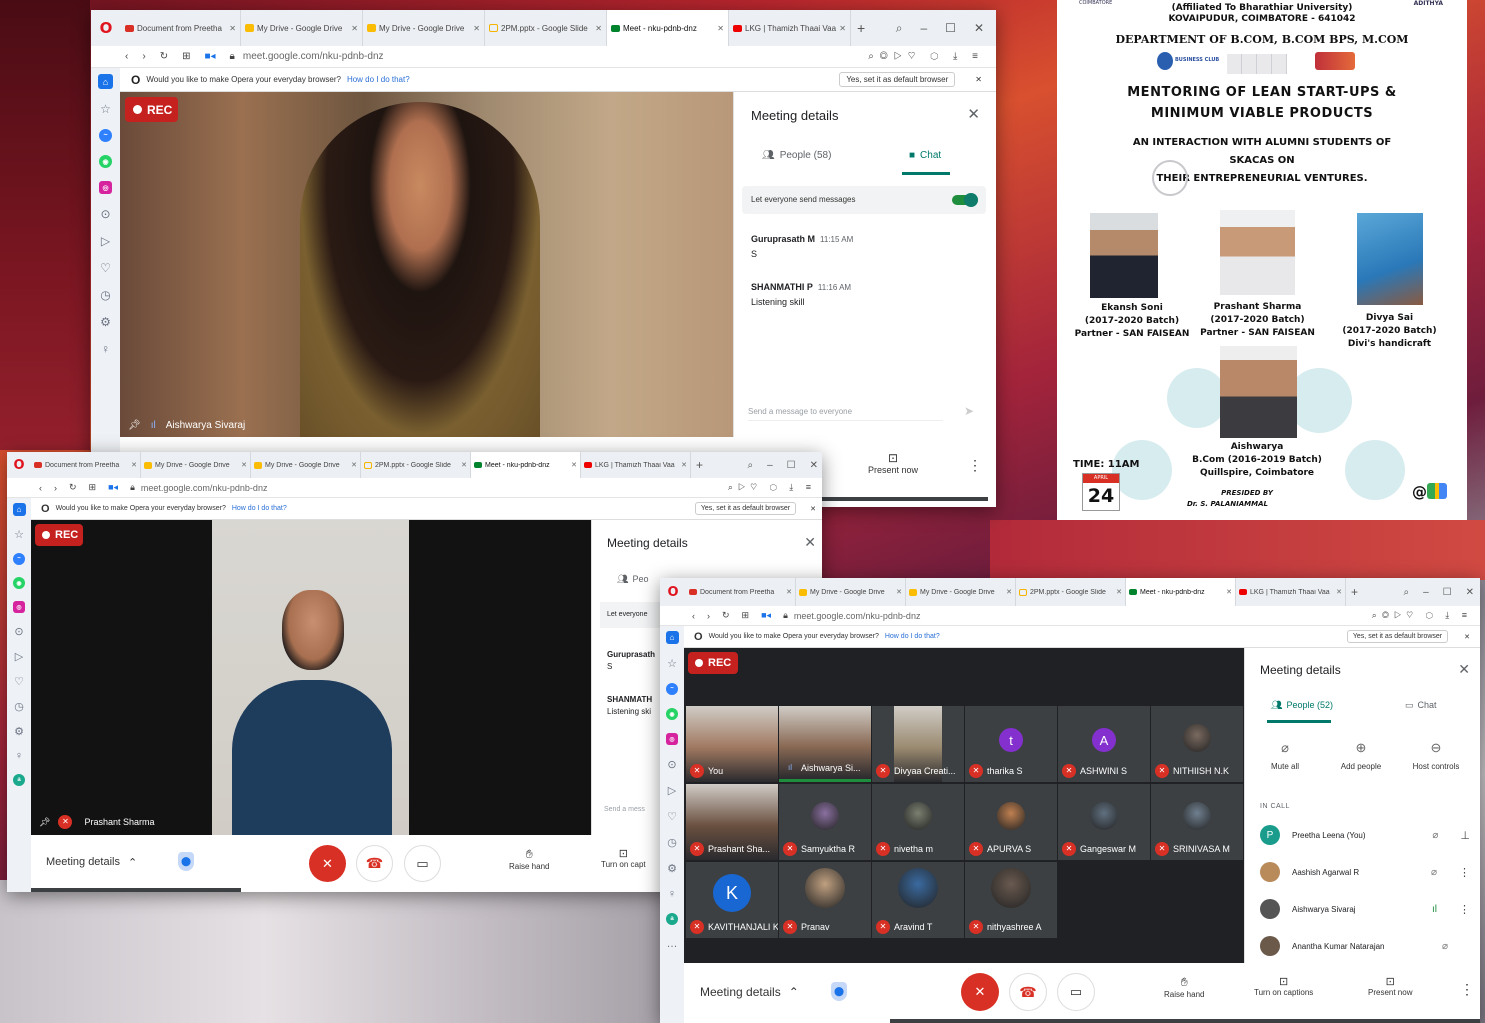 The width and height of the screenshot is (1485, 1023). I want to click on tab-people: 👥︎ People (52), so click(1302, 705).